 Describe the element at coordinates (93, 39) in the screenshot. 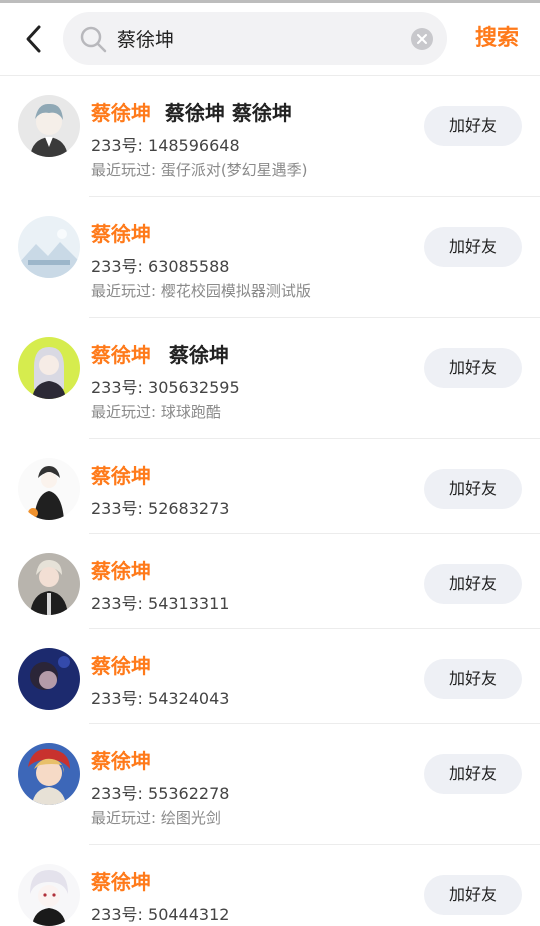

I see `search-icon` at that location.